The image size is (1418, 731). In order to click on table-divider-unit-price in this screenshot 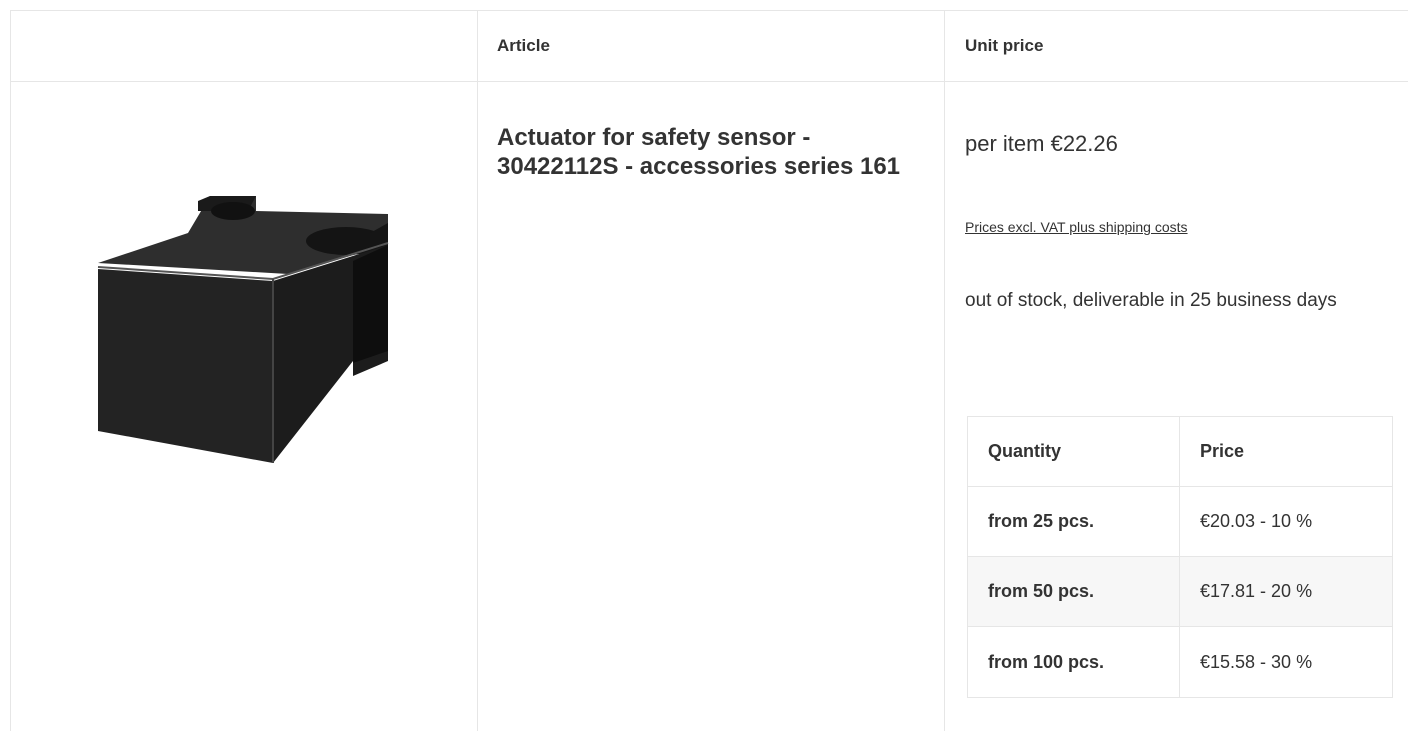, I will do `click(944, 371)`.